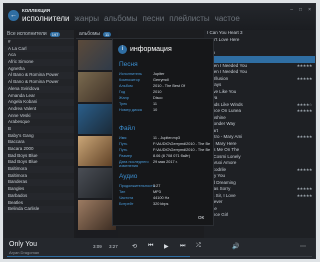 Image resolution: width=320 pixels, height=262 pixels. What do you see at coordinates (121, 18) in the screenshot?
I see `tab-albums: альбомы` at bounding box center [121, 18].